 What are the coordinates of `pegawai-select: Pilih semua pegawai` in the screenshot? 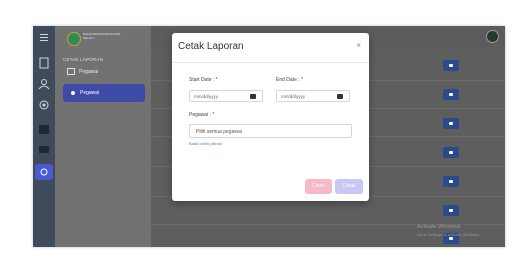 It's located at (270, 131).